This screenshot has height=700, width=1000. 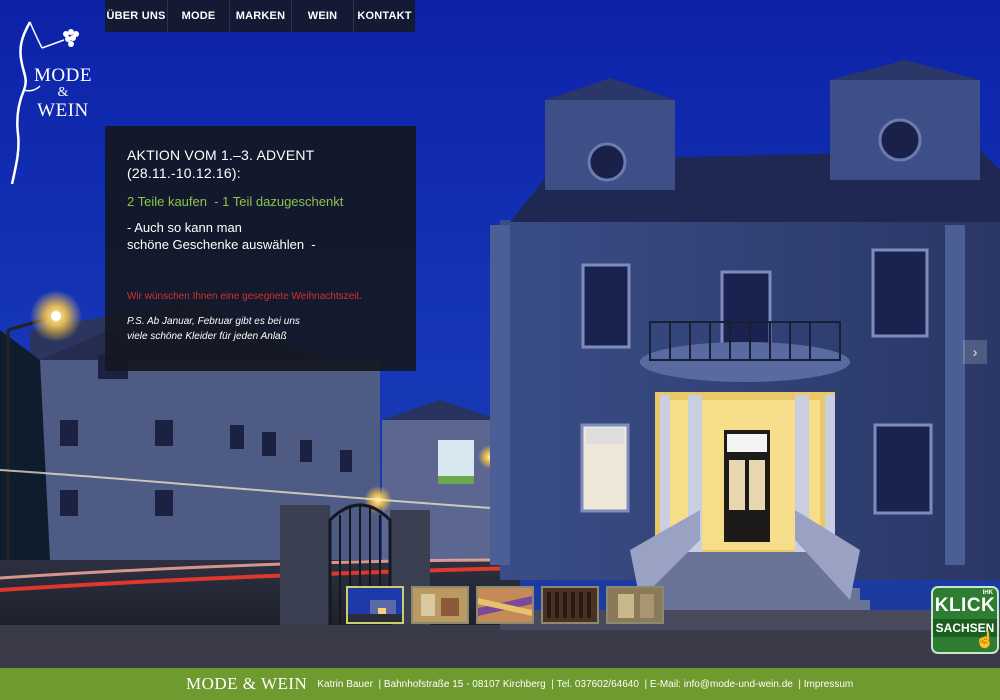 What do you see at coordinates (987, 593) in the screenshot?
I see `badge-ihk-label: IHK` at bounding box center [987, 593].